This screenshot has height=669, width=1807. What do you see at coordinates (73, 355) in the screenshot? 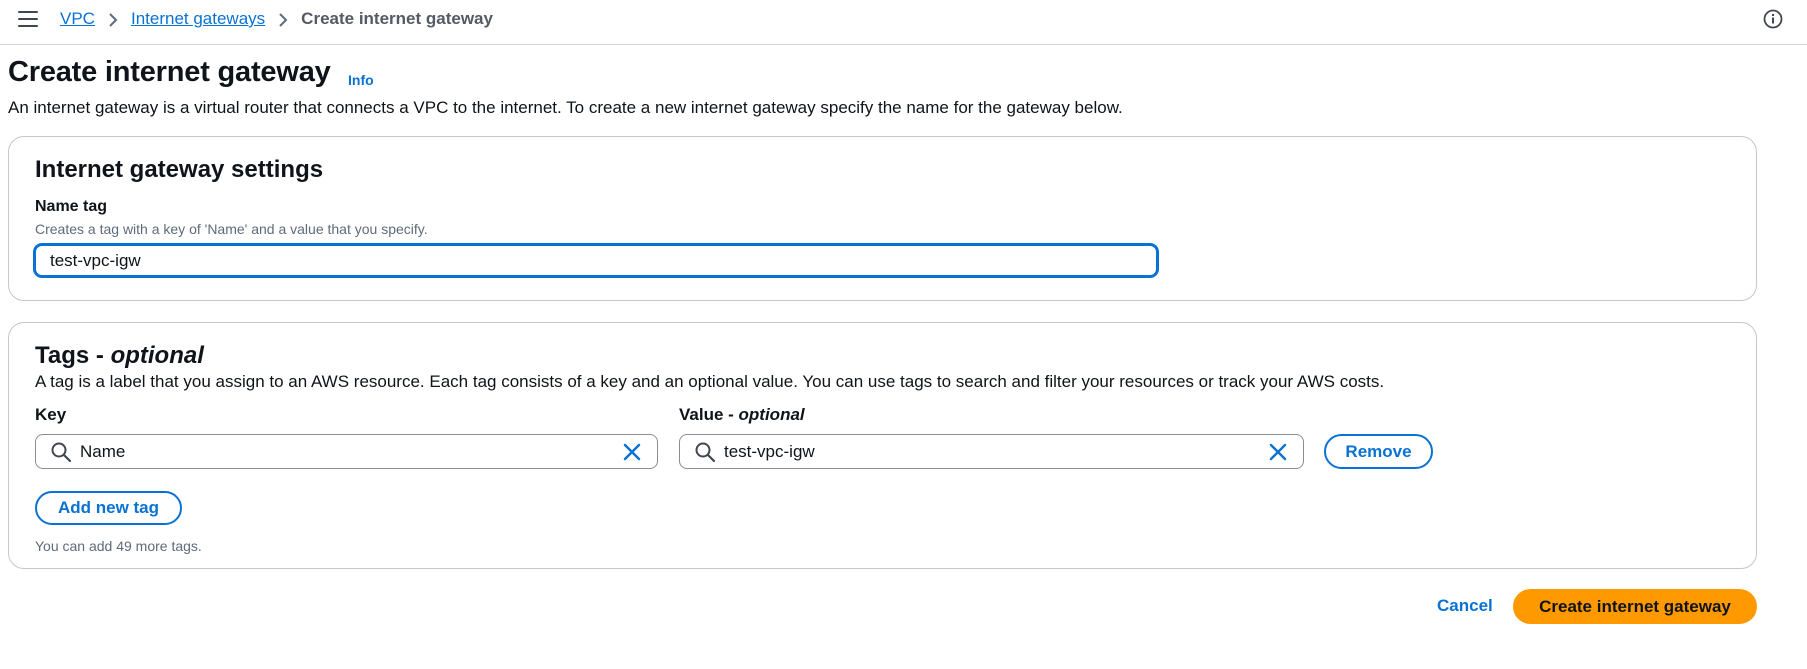
I see `tags-heading-text: Tags -` at bounding box center [73, 355].